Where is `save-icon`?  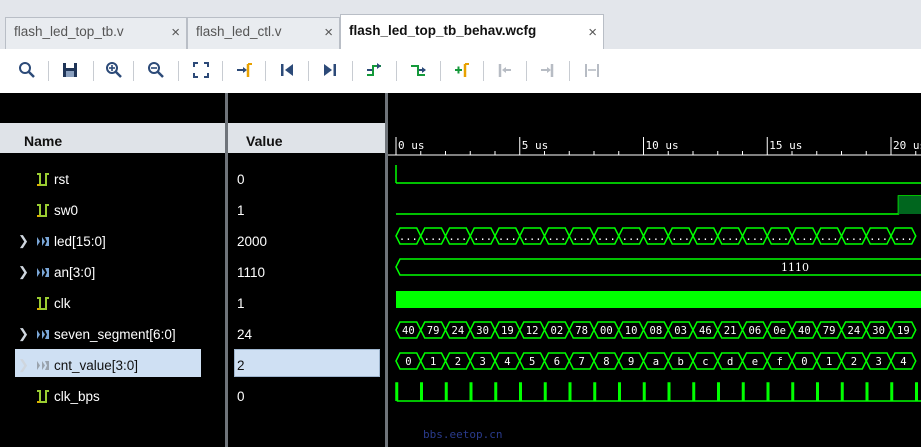 save-icon is located at coordinates (70, 70).